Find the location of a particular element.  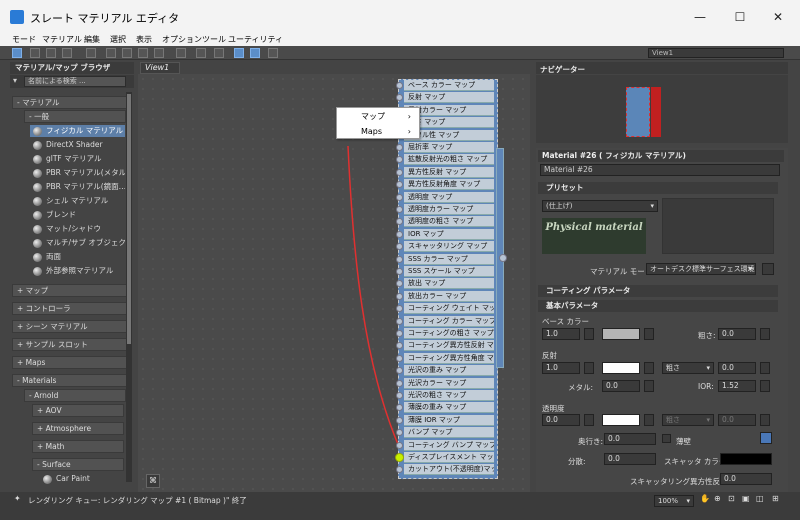

material-mode-settings-icon is located at coordinates (768, 269).